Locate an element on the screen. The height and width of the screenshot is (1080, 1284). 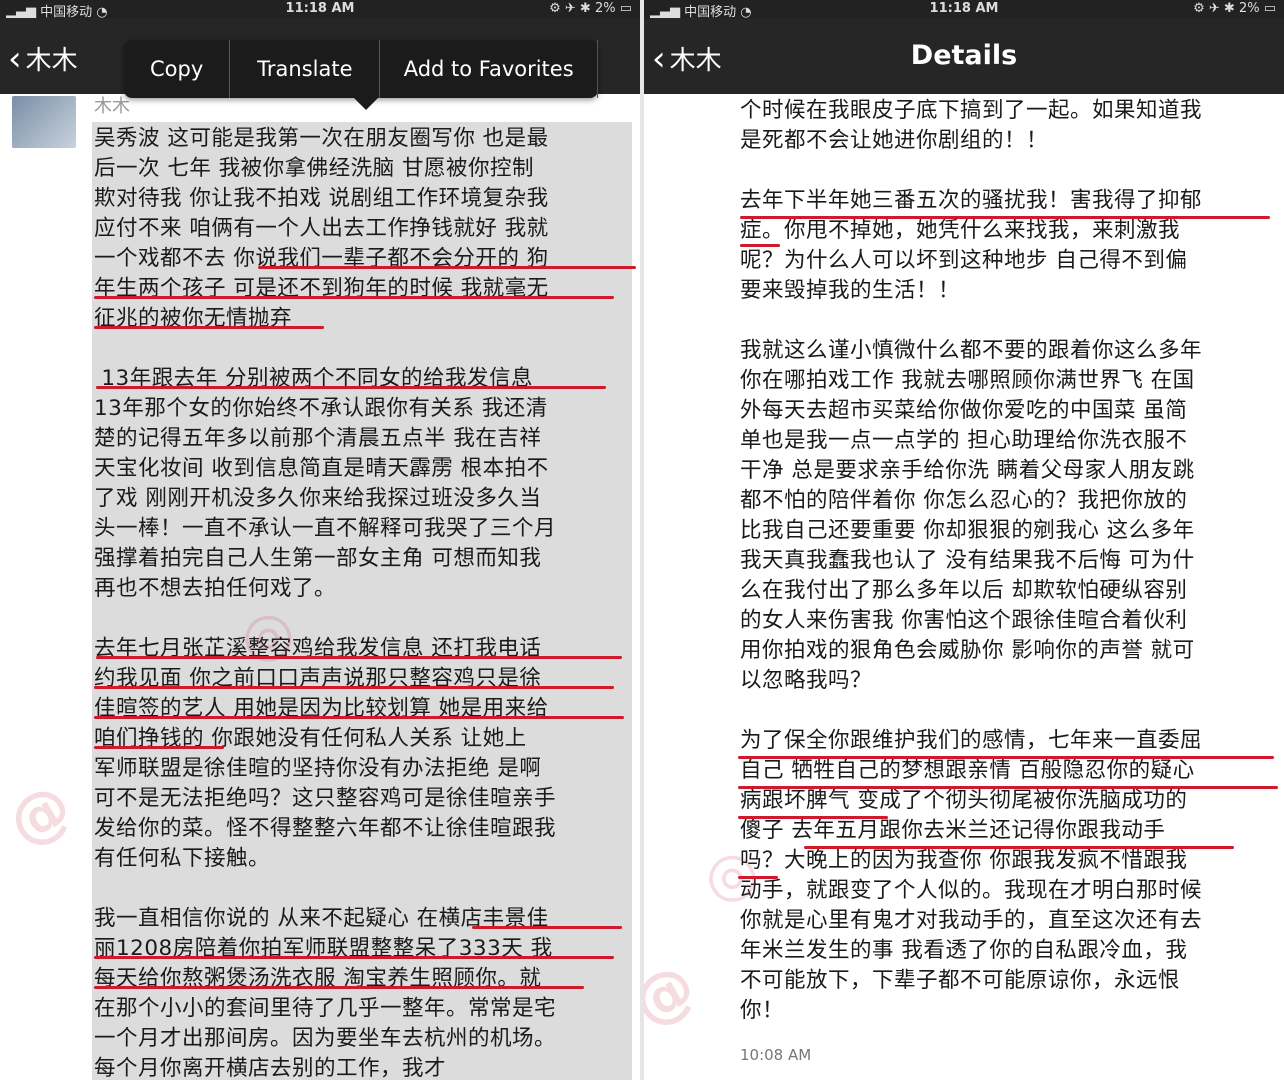
text-line: 去年七月张芷溪整容鸡给我发信息 还打我电话 is located at coordinates (318, 648).